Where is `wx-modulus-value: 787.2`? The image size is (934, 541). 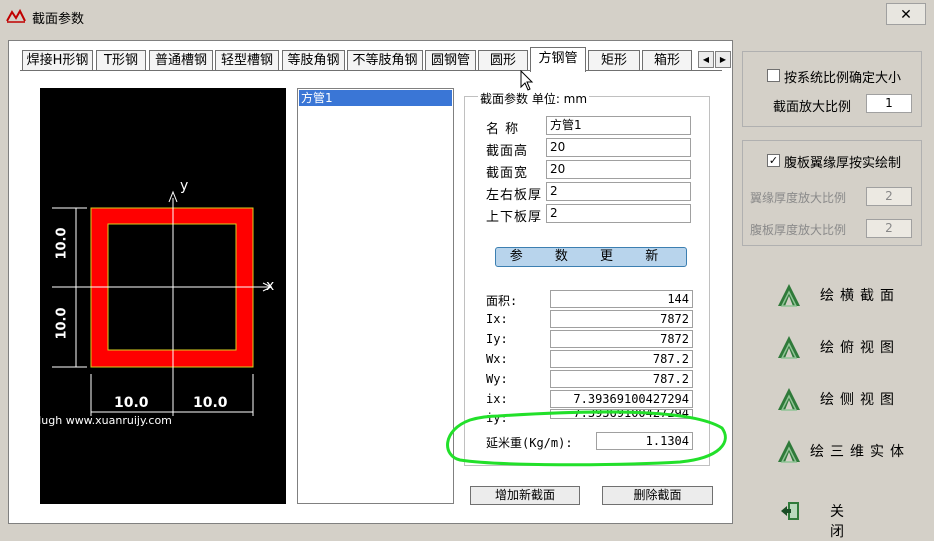 wx-modulus-value: 787.2 is located at coordinates (621, 359).